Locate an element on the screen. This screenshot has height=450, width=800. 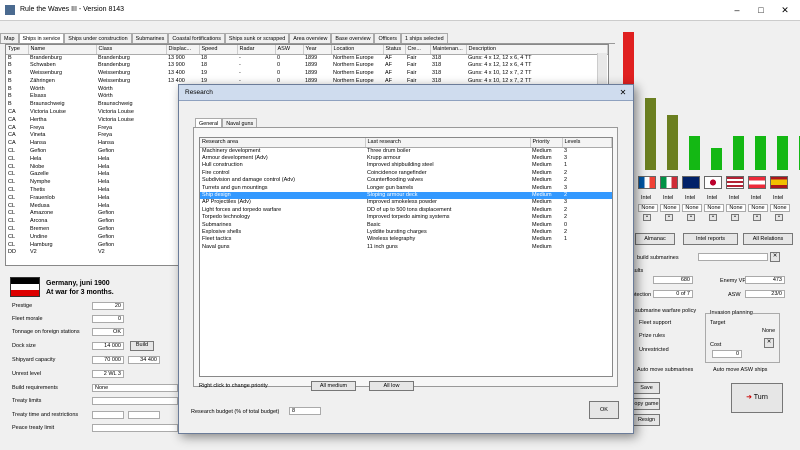
research-column-header: Research area is located at coordinates (283, 143).